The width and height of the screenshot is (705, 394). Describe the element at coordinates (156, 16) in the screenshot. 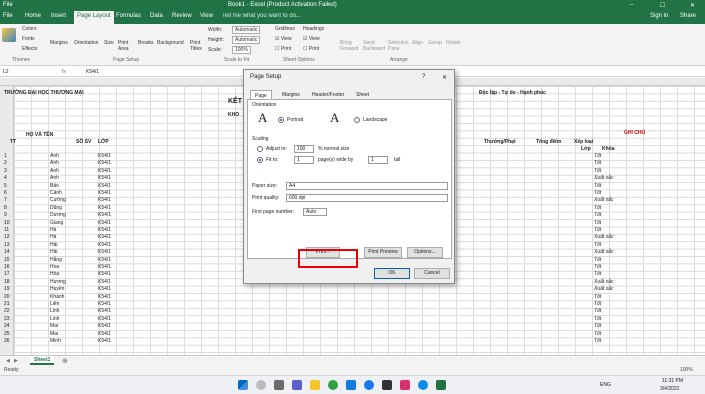

I see `tab-data: Data` at that location.